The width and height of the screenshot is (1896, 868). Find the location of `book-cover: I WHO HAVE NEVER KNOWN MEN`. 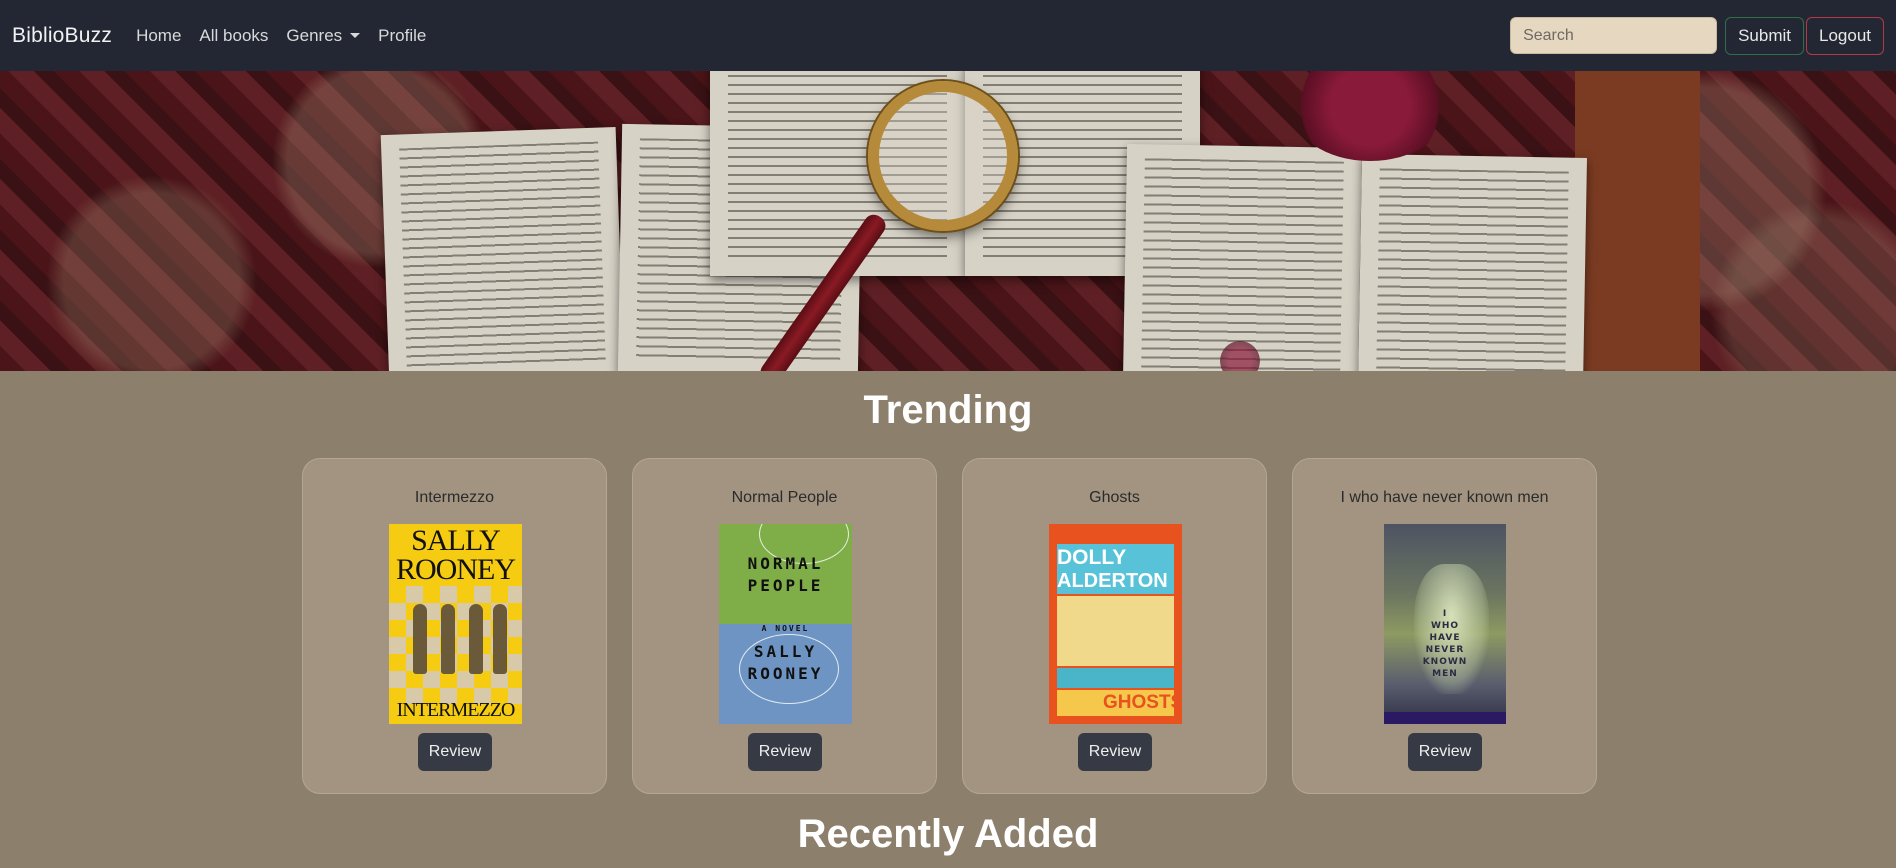

book-cover: I WHO HAVE NEVER KNOWN MEN is located at coordinates (1445, 624).